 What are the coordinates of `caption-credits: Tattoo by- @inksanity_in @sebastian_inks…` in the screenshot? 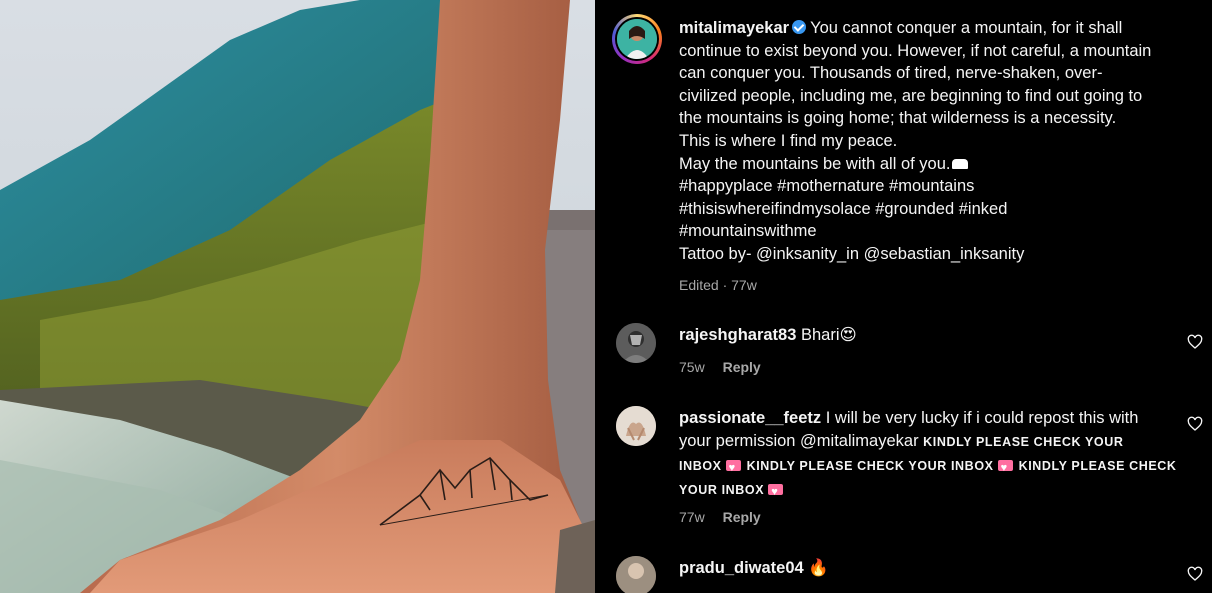 It's located at (934, 254).